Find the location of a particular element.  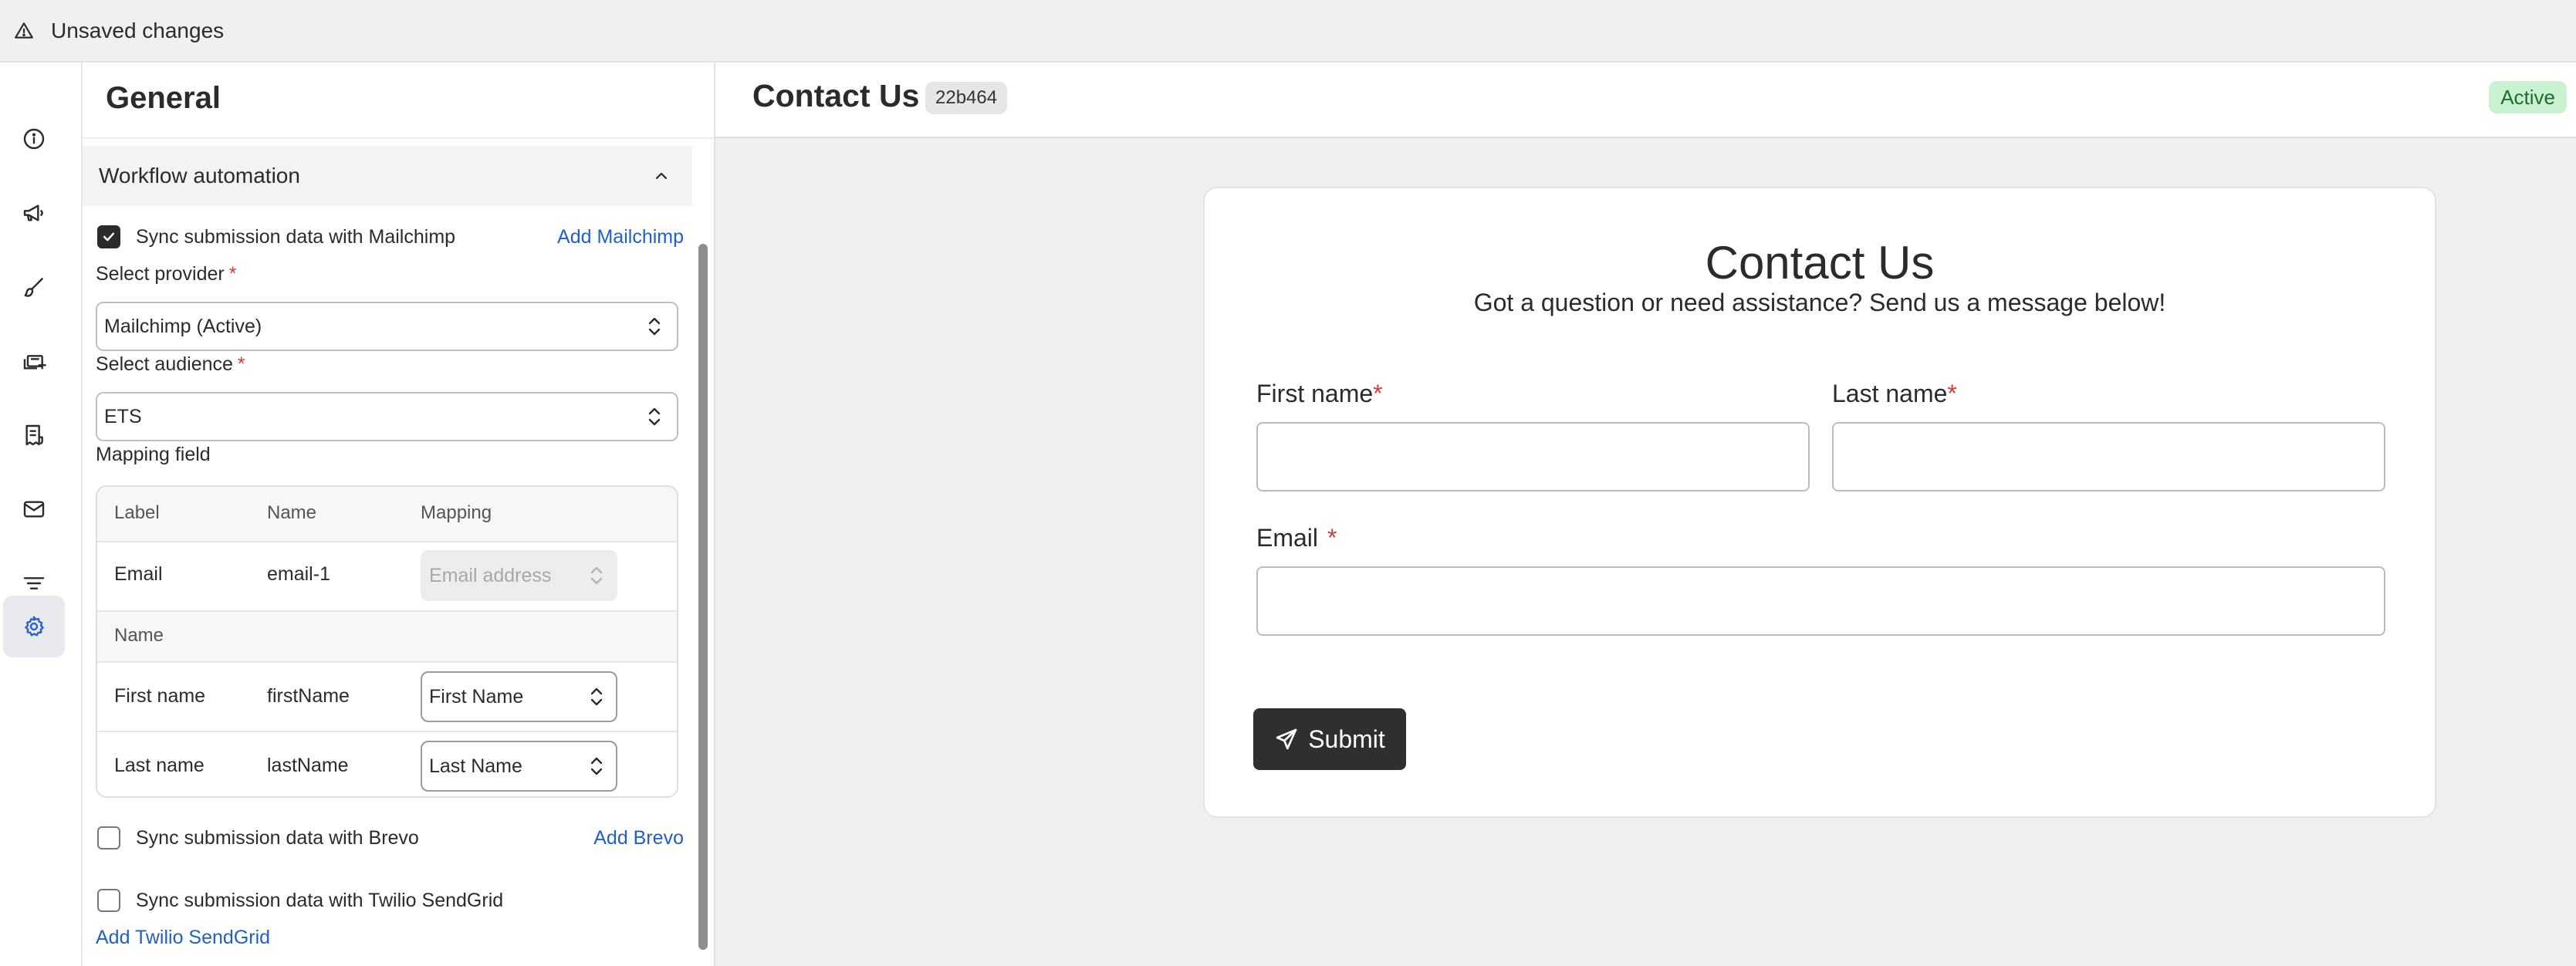

group-label: Name is located at coordinates (139, 635).